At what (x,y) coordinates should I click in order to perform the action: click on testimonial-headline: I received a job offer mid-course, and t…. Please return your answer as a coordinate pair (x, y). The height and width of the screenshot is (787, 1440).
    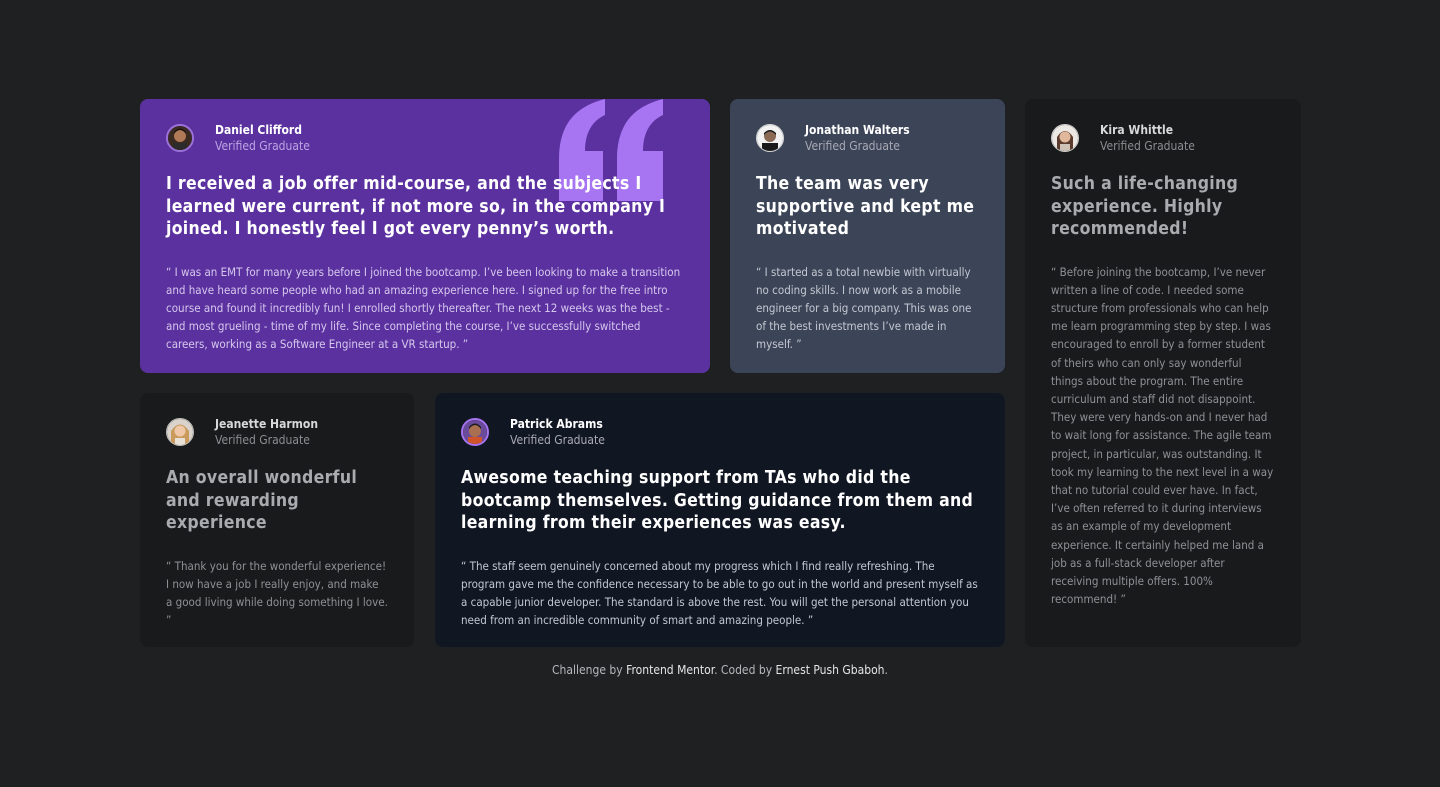
    Looking at the image, I should click on (416, 206).